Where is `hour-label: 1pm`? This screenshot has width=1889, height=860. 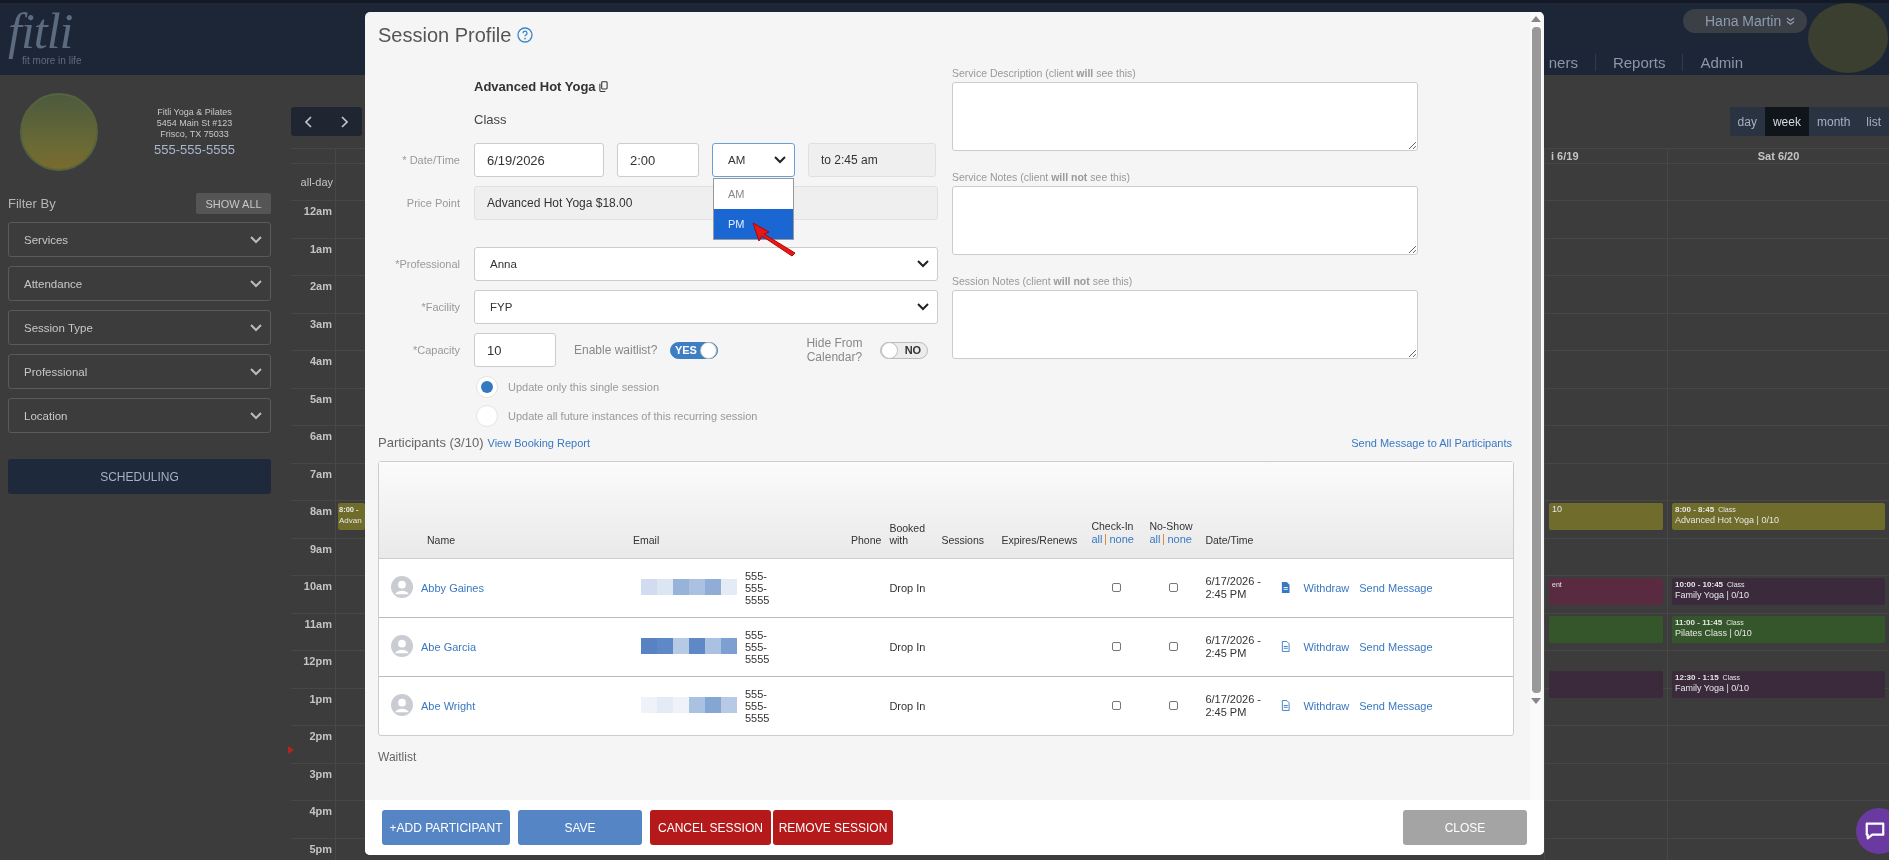
hour-label: 1pm is located at coordinates (320, 698).